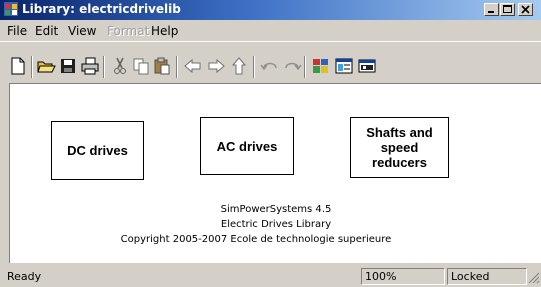 The width and height of the screenshot is (541, 287). I want to click on shafts-speed-reducers-label: Shafts and speed reducers, so click(399, 147).